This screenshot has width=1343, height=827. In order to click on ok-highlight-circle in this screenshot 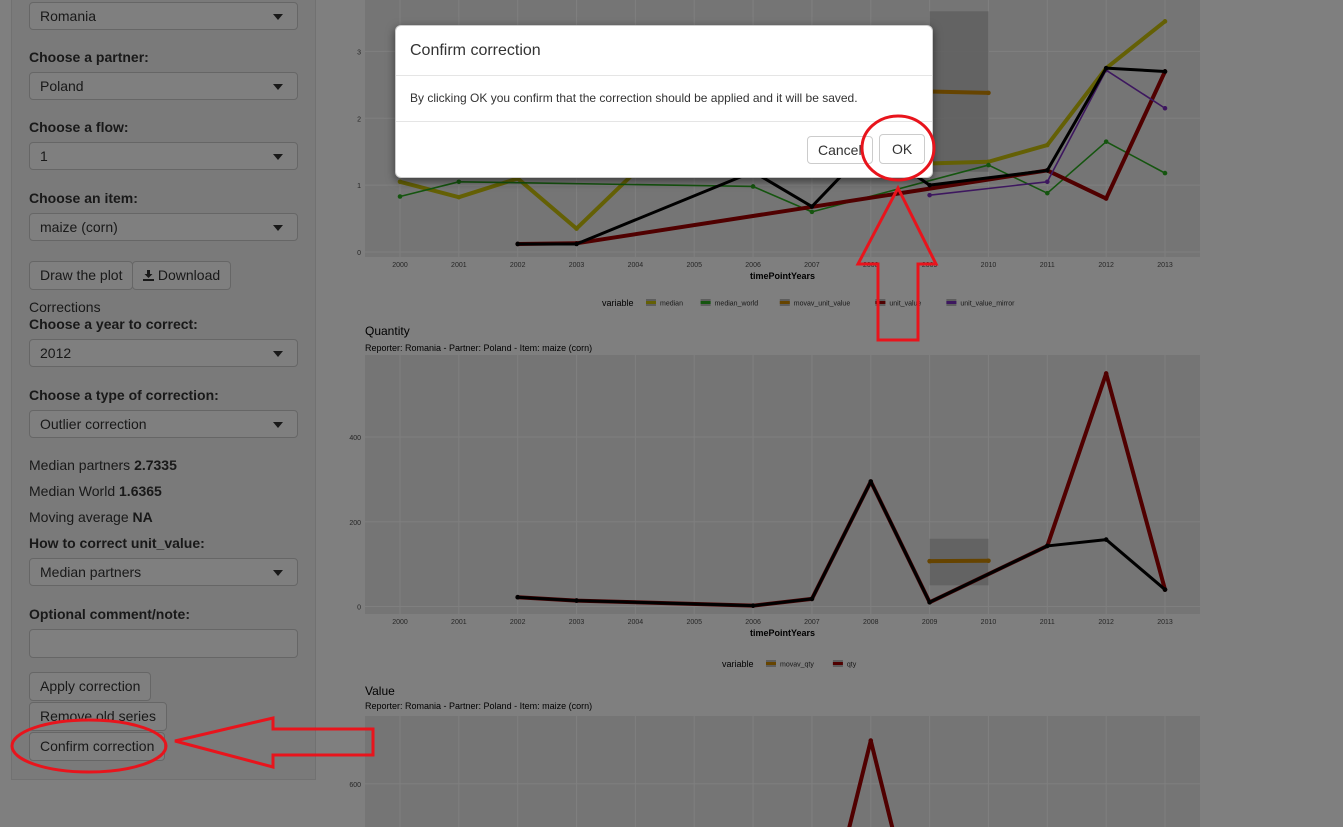, I will do `click(898, 148)`.